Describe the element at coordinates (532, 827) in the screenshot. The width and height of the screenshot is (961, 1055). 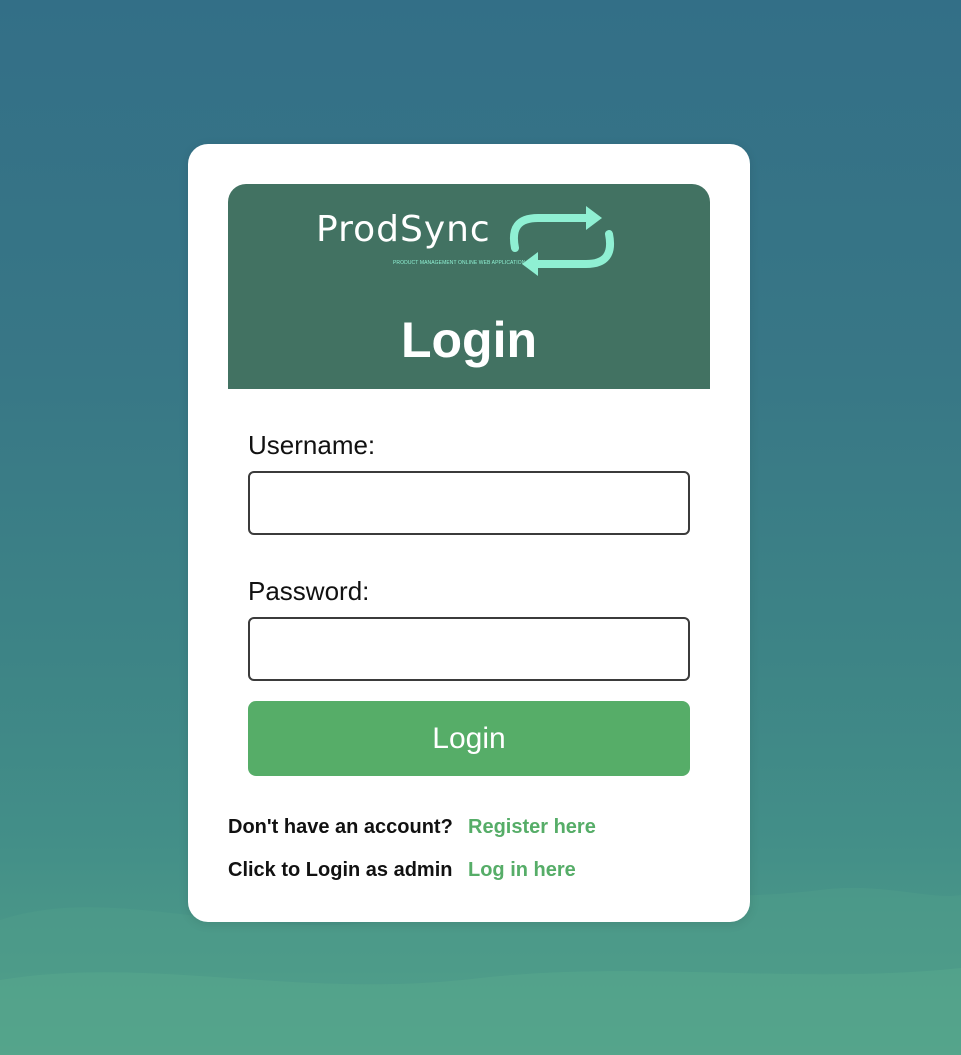
I see `register-link: Register here` at that location.